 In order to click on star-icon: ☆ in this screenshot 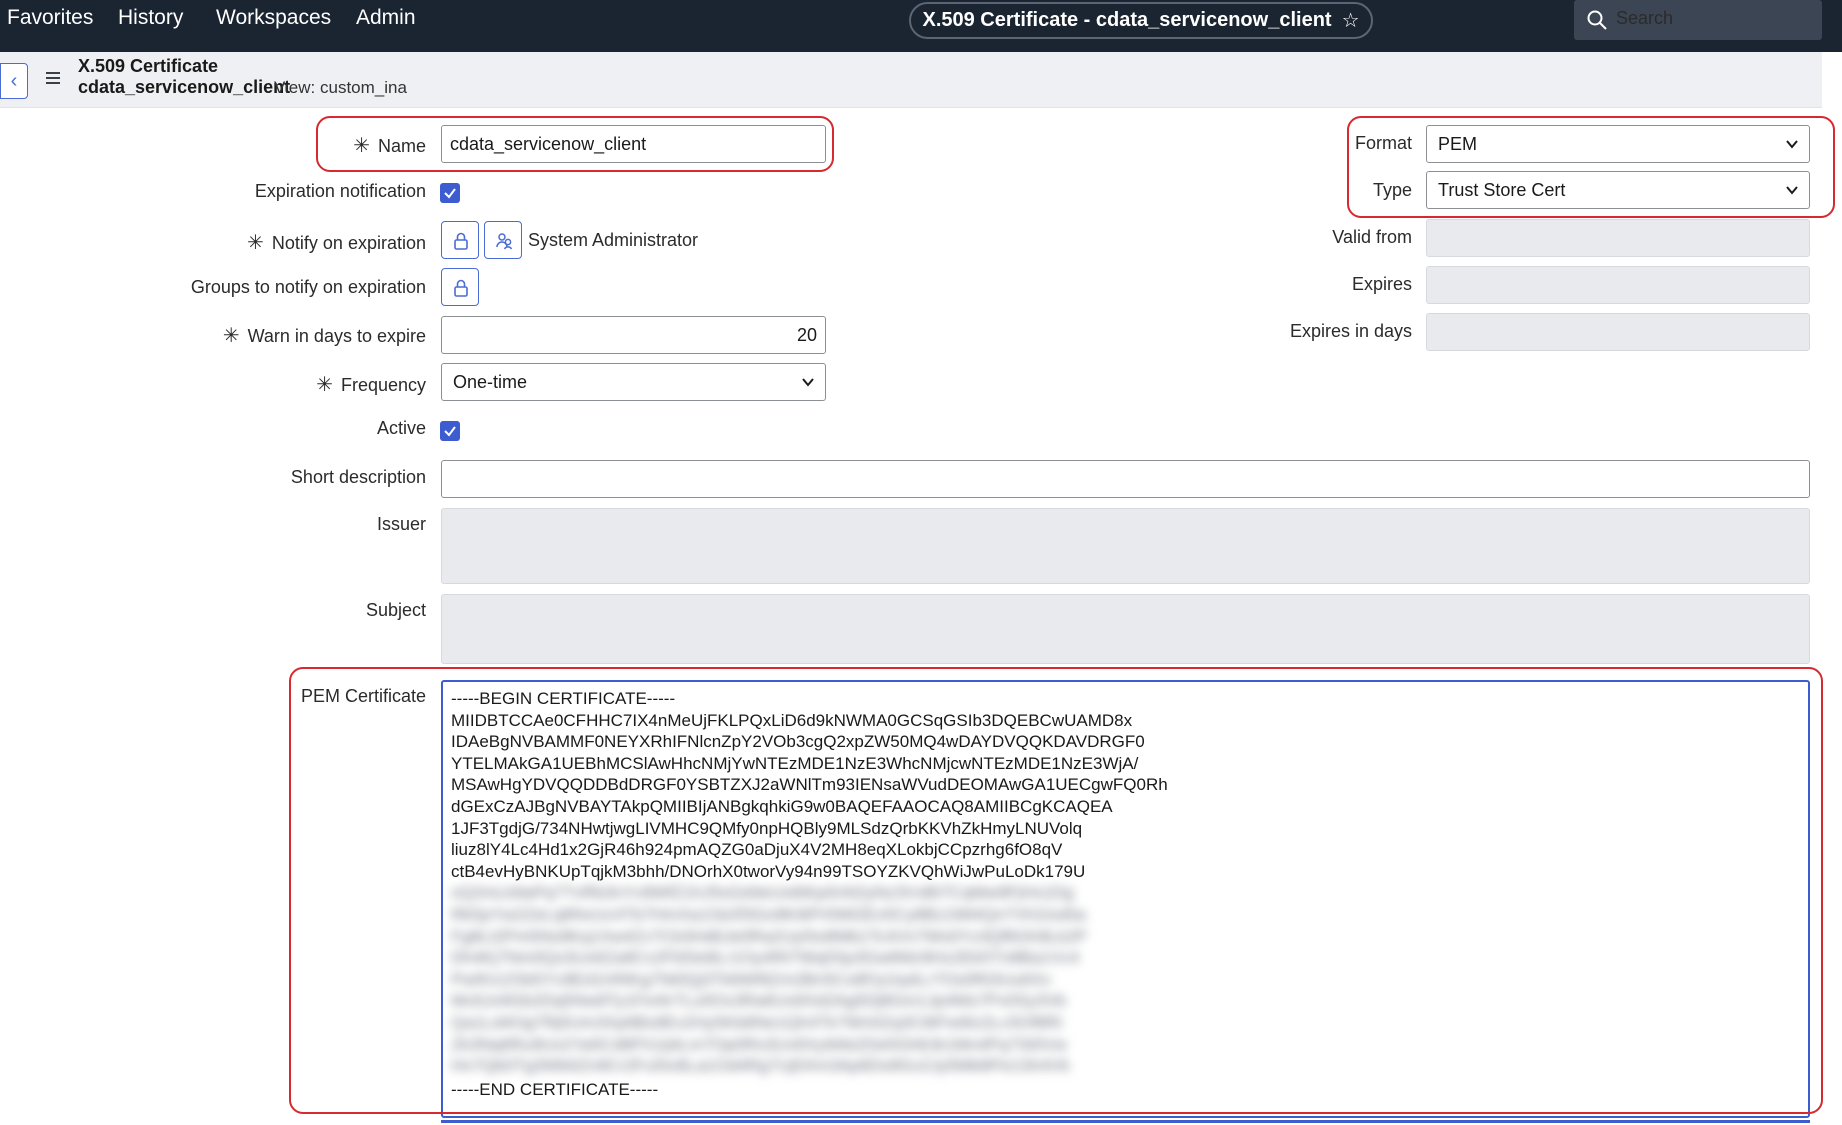, I will do `click(1351, 20)`.